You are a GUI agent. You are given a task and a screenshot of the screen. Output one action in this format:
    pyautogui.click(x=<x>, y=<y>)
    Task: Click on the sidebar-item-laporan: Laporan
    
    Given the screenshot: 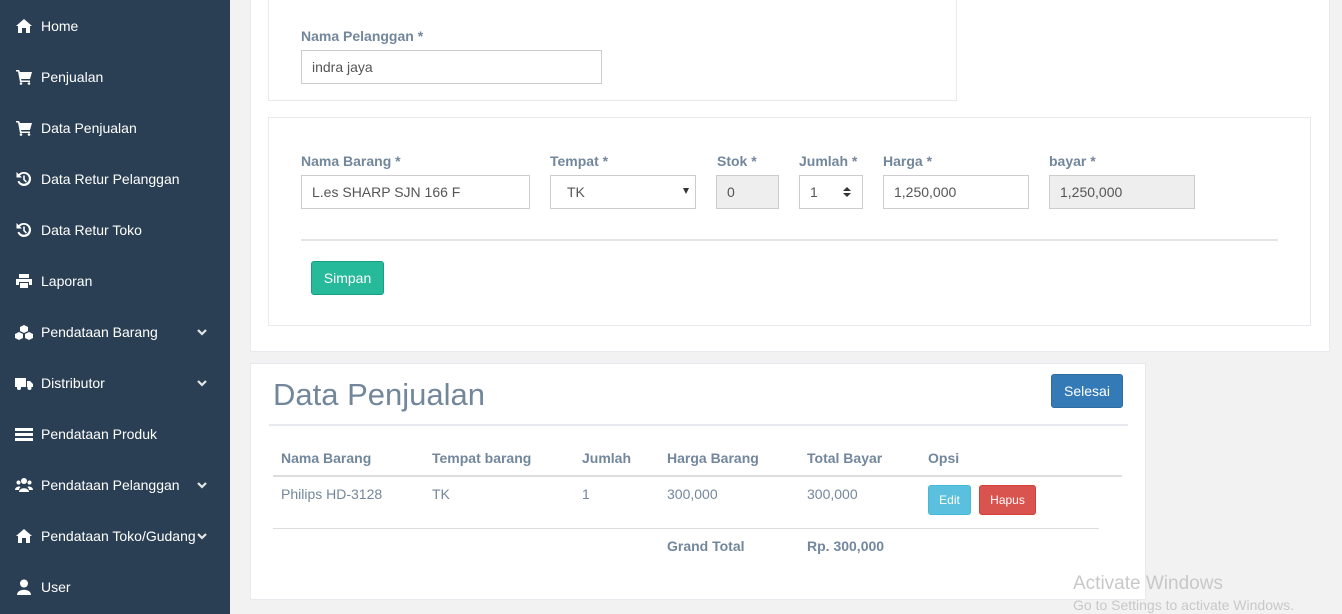 What is the action you would take?
    pyautogui.click(x=115, y=280)
    